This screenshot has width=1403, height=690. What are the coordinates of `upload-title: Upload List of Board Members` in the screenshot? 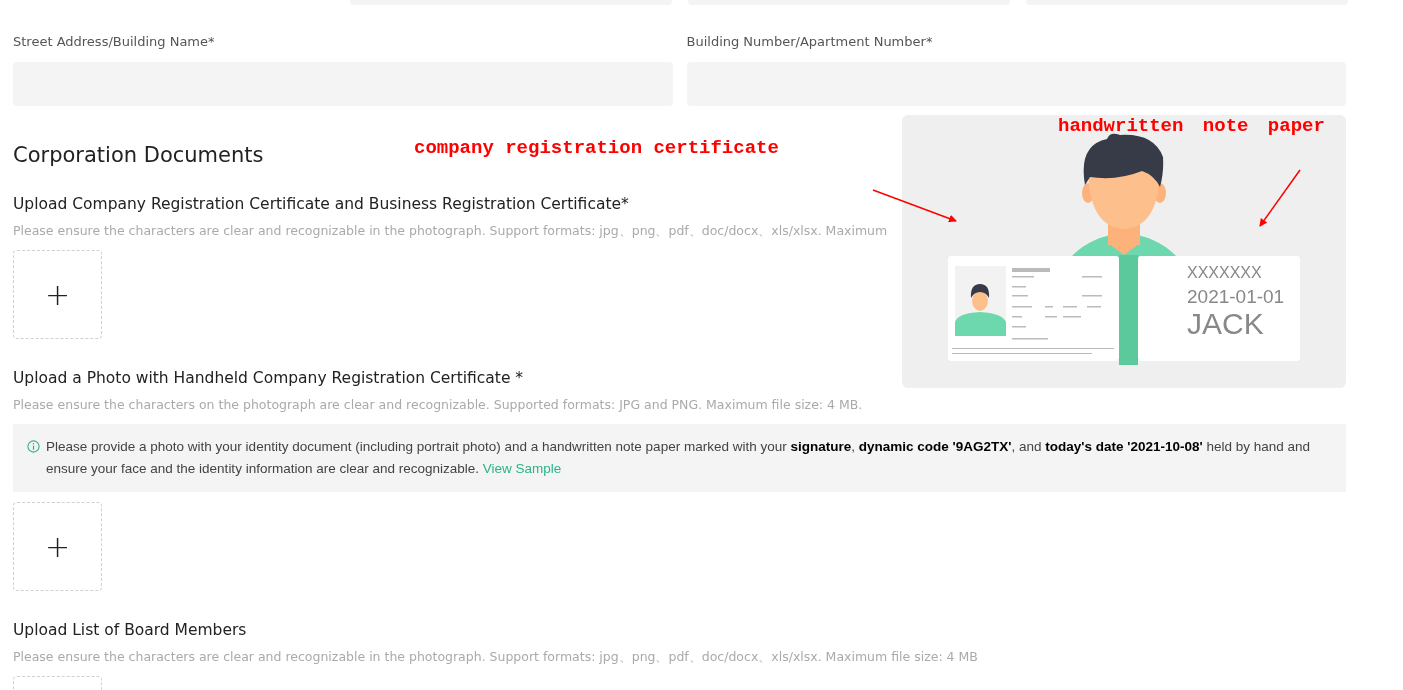 It's located at (130, 630).